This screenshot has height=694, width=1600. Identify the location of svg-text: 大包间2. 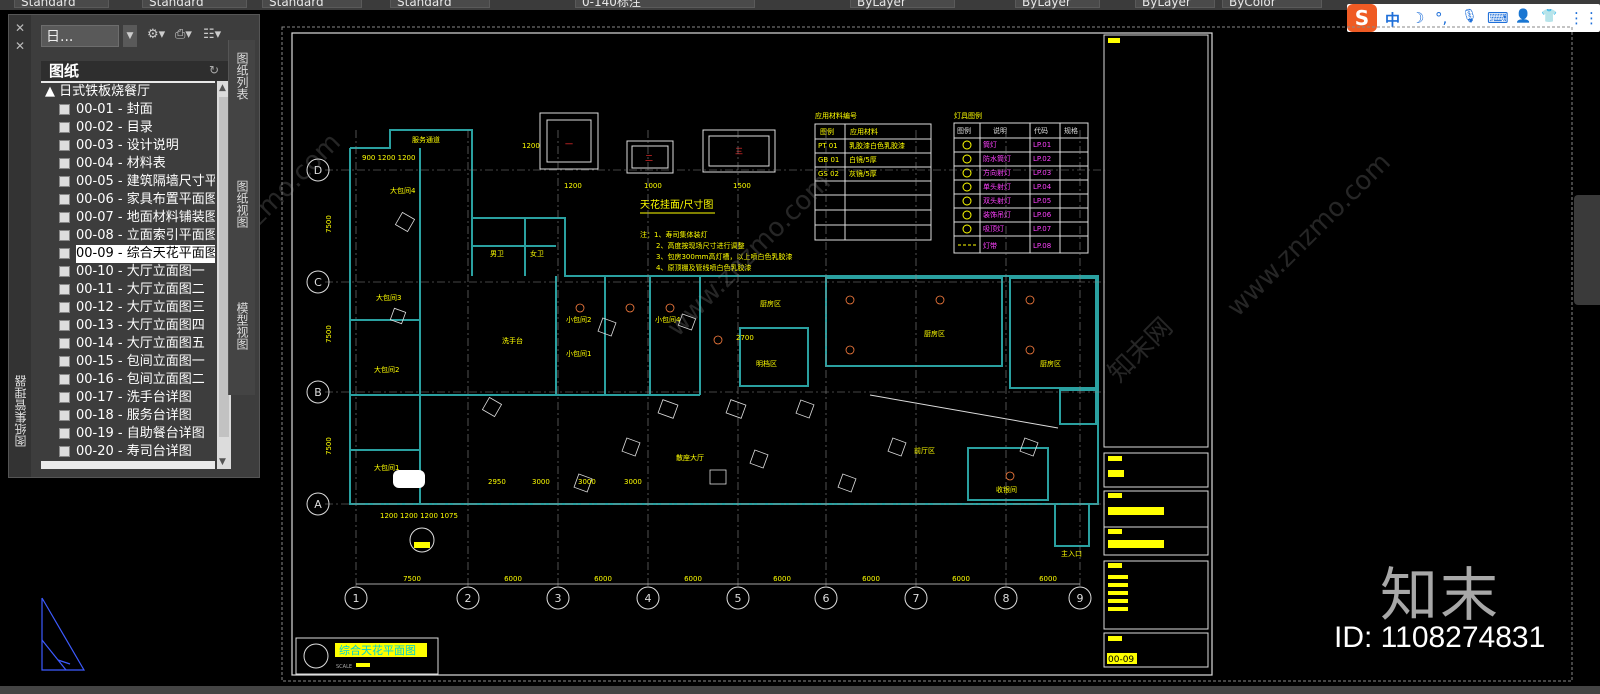
(386, 369).